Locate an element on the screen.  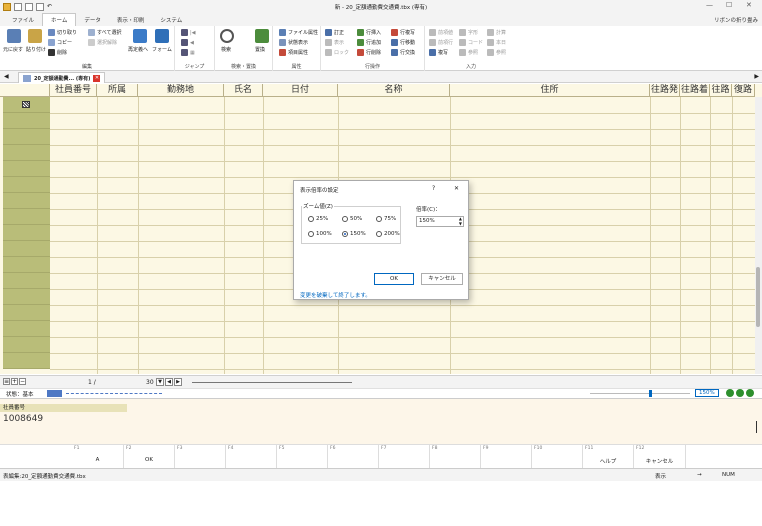
search-label: 検索 is located at coordinates (226, 49).